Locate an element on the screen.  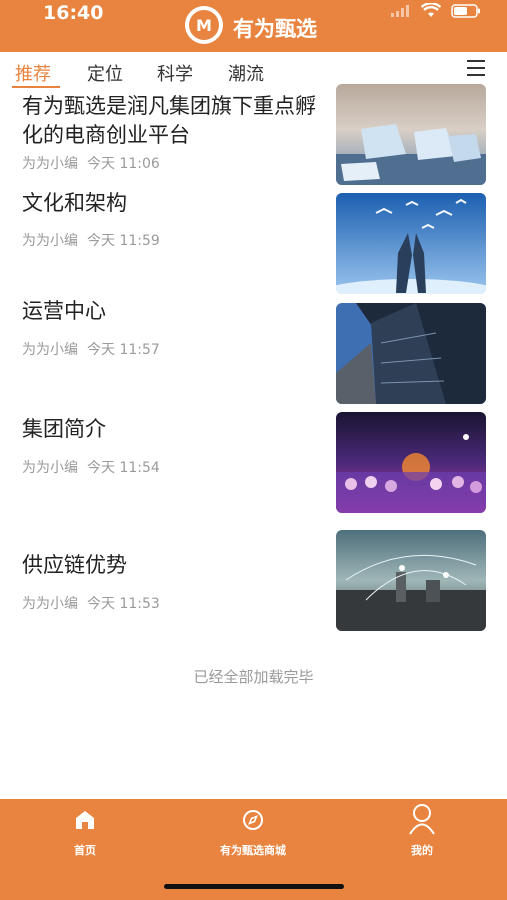
city-network-photo is located at coordinates (411, 580).